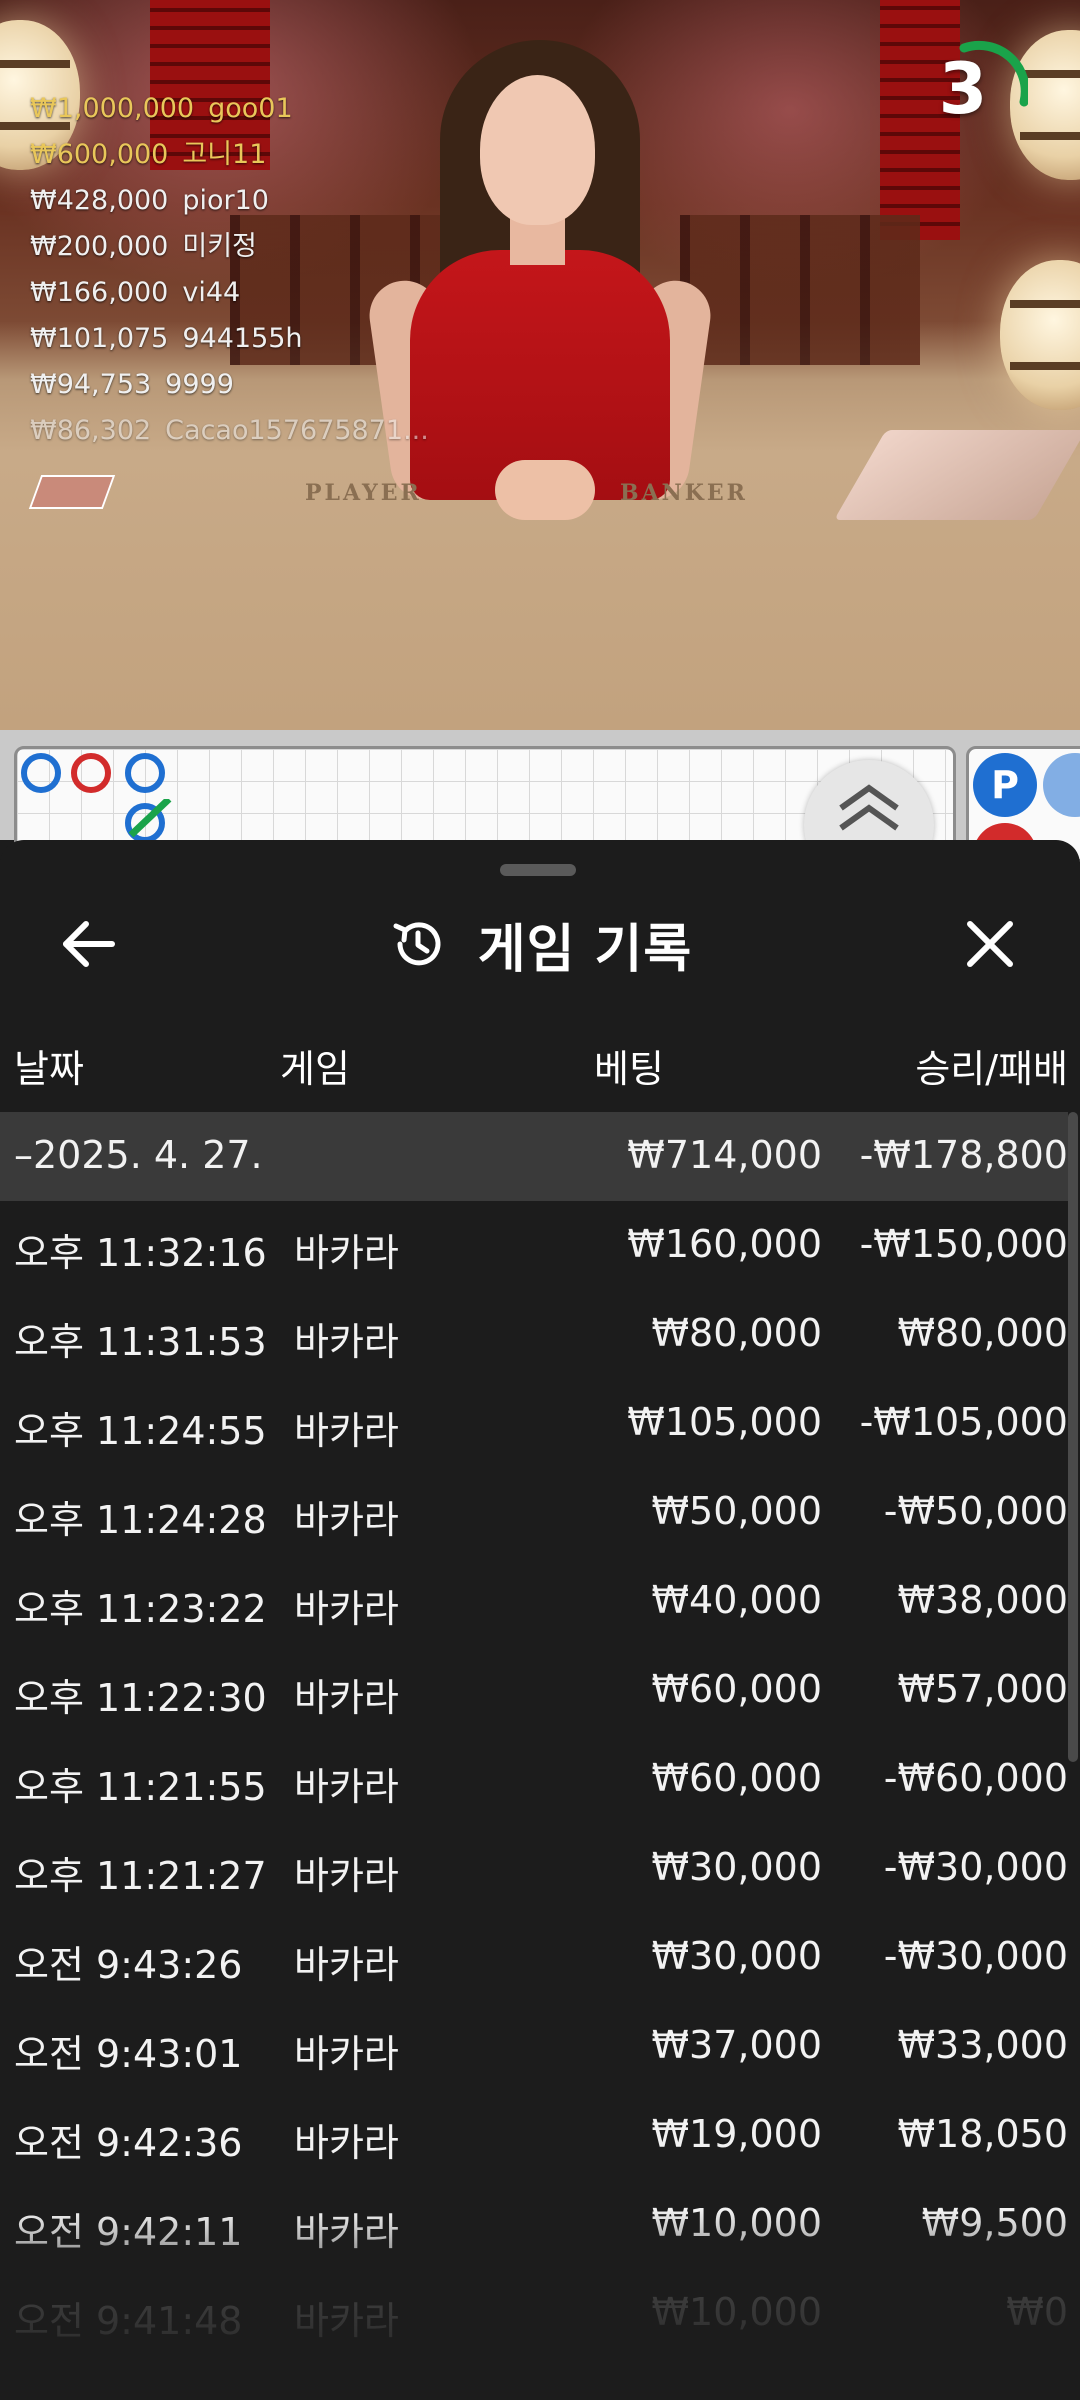  I want to click on leaderboard-amount: ₩428,000, so click(99, 200).